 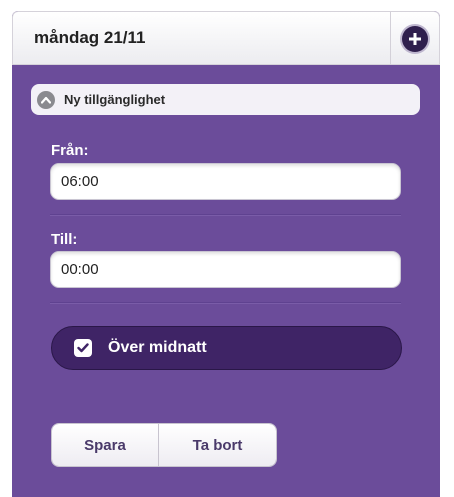 What do you see at coordinates (225, 269) in the screenshot?
I see `to-time-input: 00:00` at bounding box center [225, 269].